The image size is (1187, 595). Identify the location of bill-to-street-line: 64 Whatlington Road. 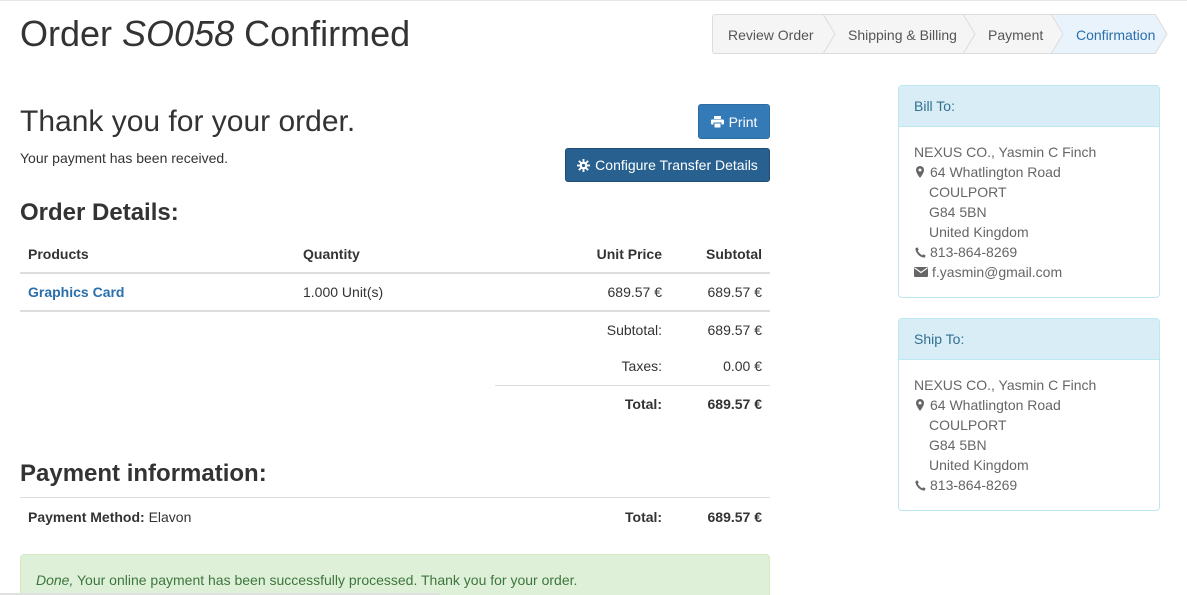
(1029, 172).